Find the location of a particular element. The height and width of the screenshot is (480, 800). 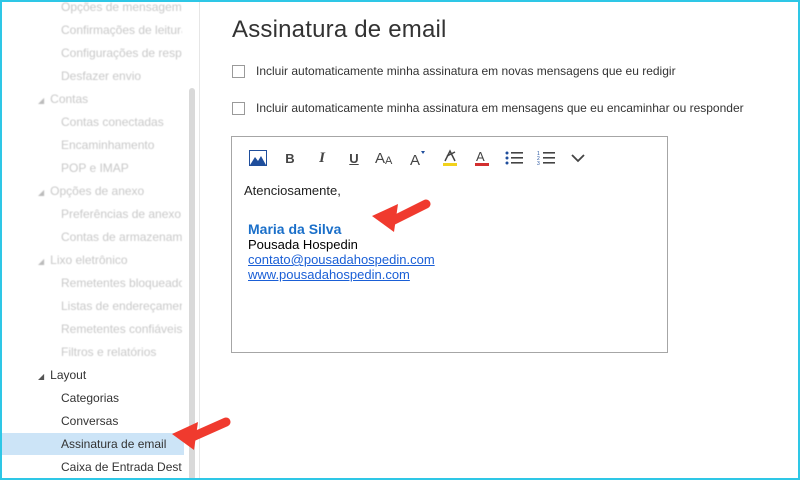

sidebar-item-label: Contas de armazenamento is located at coordinates (121, 237).